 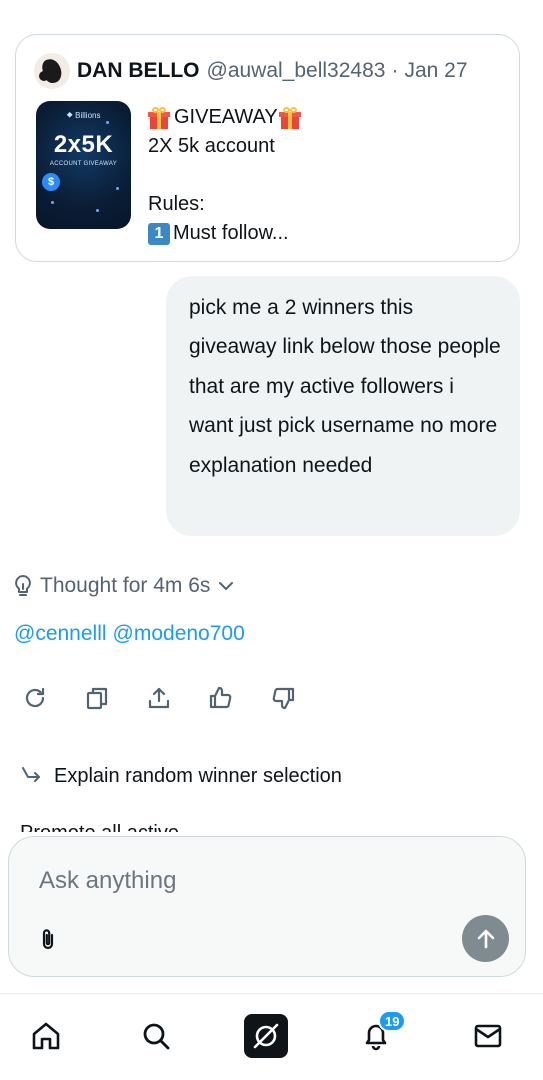 I want to click on send-button, so click(x=485, y=938).